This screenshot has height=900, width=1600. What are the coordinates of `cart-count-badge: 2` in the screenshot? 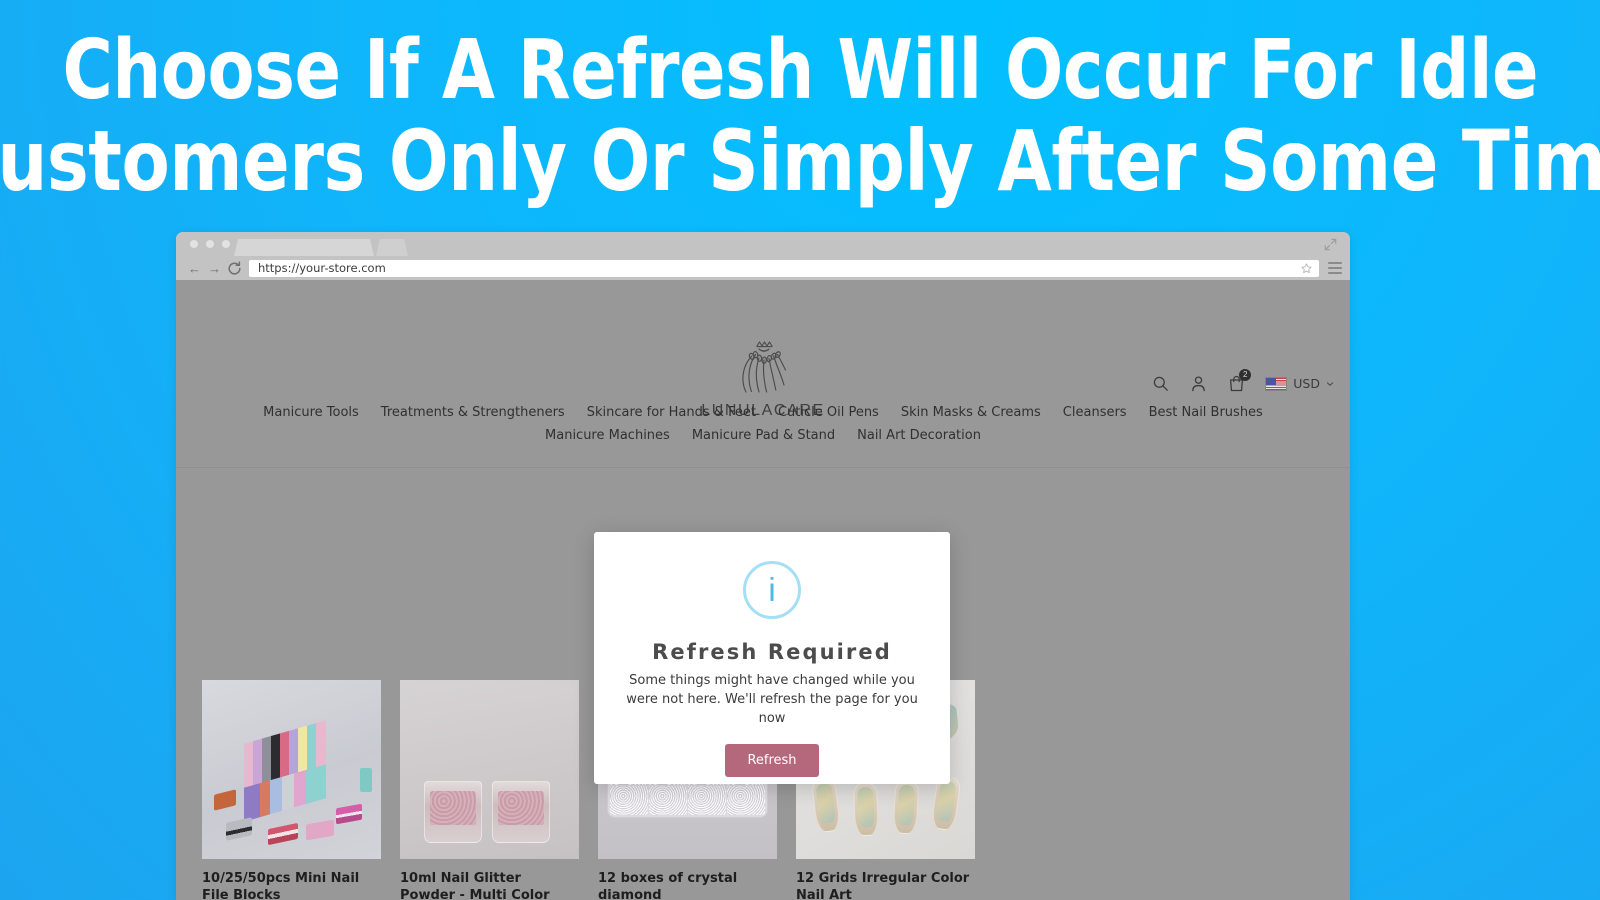 It's located at (1245, 375).